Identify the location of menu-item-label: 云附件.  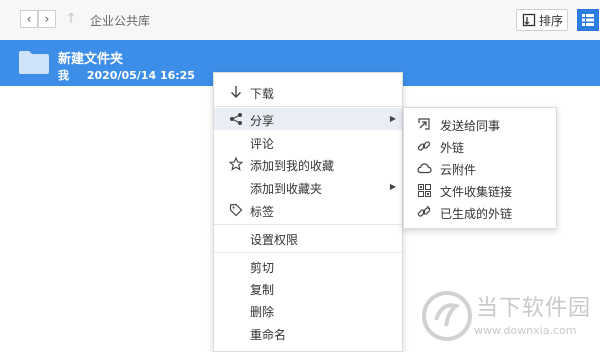
(458, 170).